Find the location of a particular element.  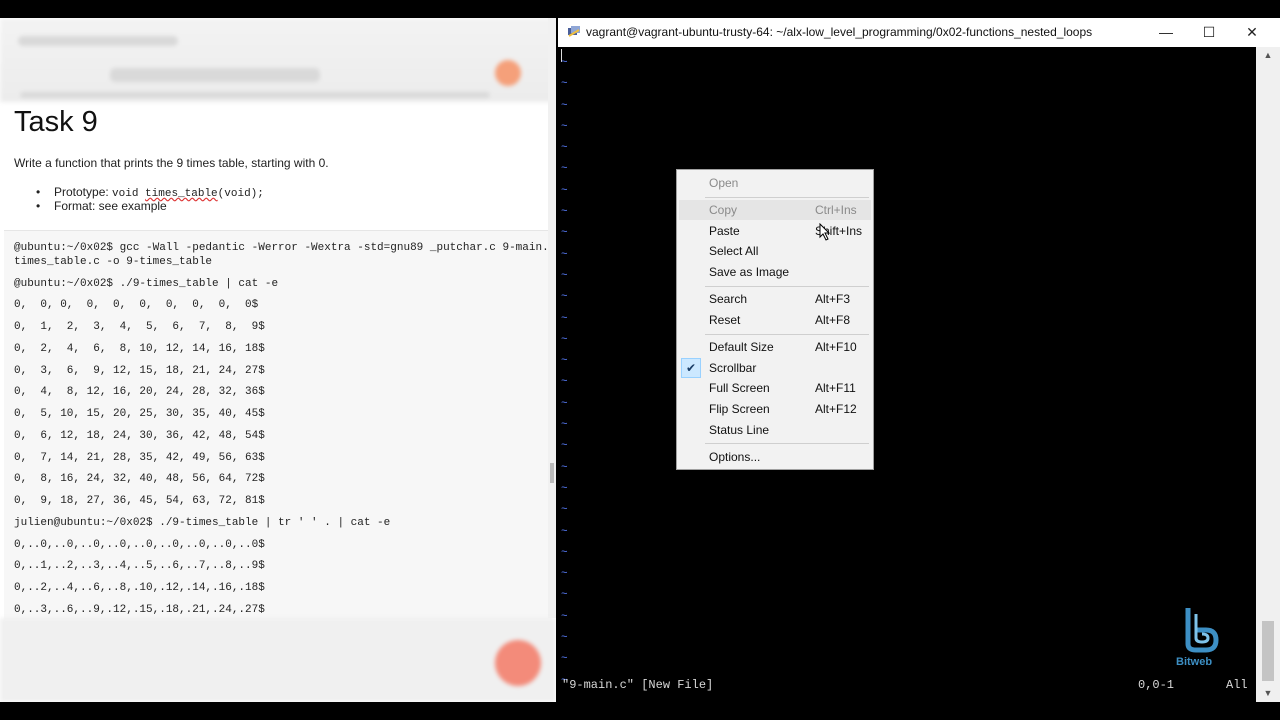

menu-item-copy: Copy Ctrl+Ins is located at coordinates (775, 210).